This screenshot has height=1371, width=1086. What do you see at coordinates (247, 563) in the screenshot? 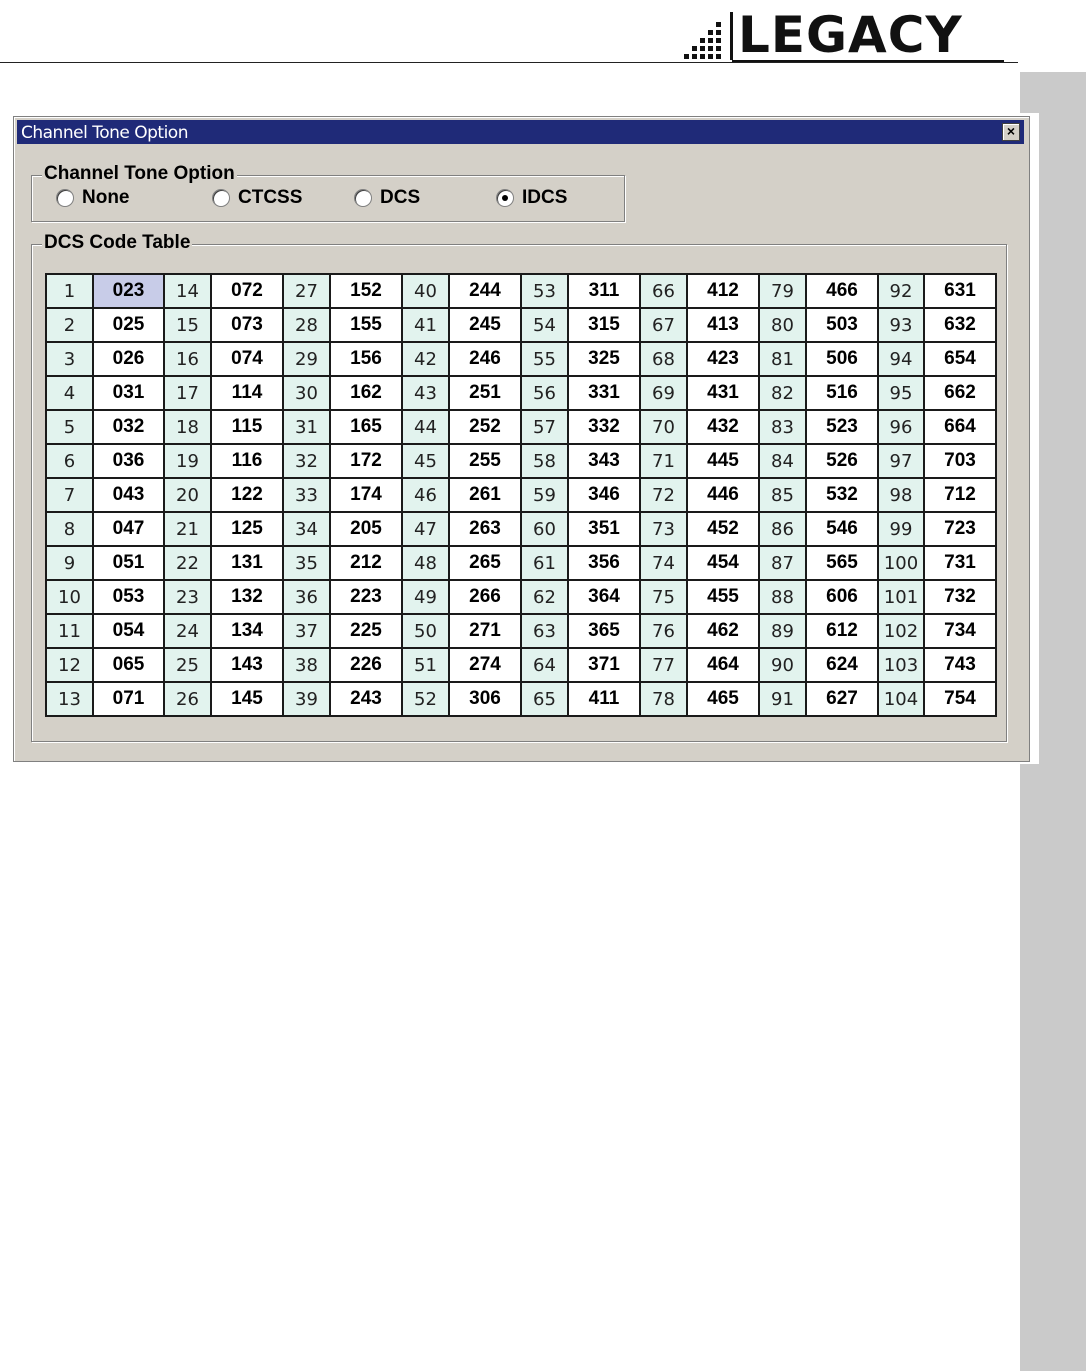
I see `dcs-code-cell: 131` at bounding box center [247, 563].